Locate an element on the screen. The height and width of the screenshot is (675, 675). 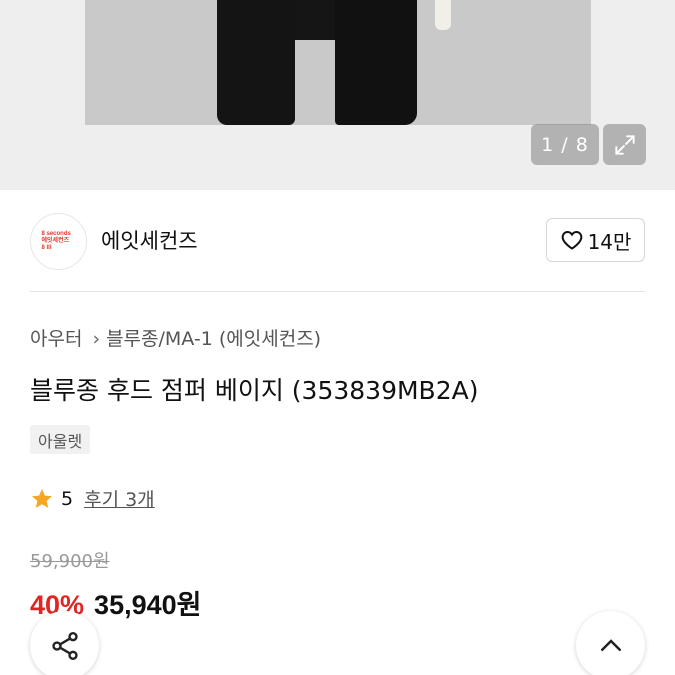
rating: 5 후기 3개 is located at coordinates (92, 498).